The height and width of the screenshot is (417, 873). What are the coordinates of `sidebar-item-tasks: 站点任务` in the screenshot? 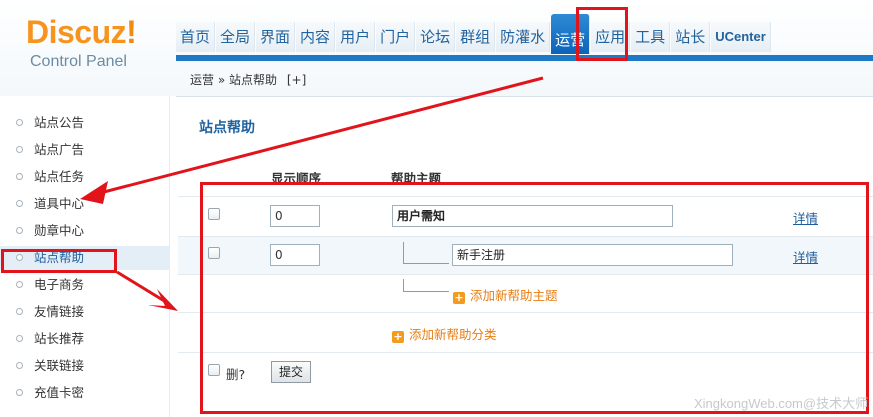 It's located at (85, 177).